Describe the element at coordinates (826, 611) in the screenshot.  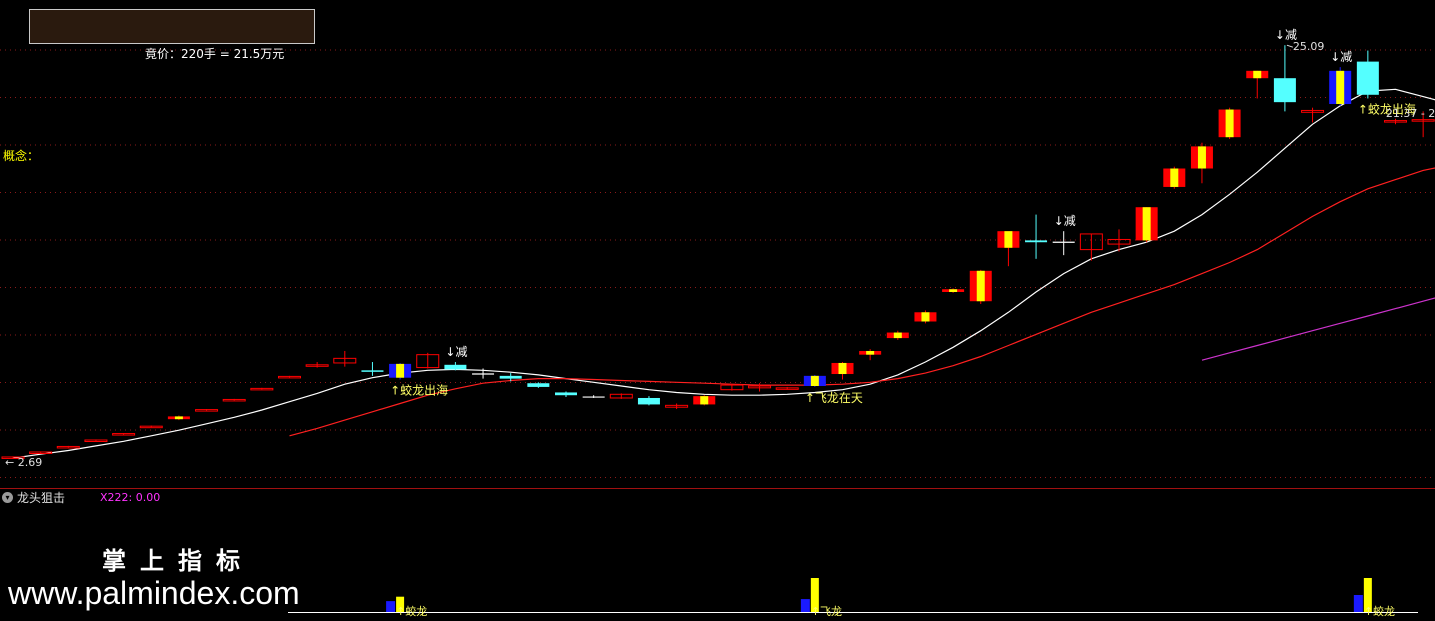
I see `signal-label: ↑飞龙` at that location.